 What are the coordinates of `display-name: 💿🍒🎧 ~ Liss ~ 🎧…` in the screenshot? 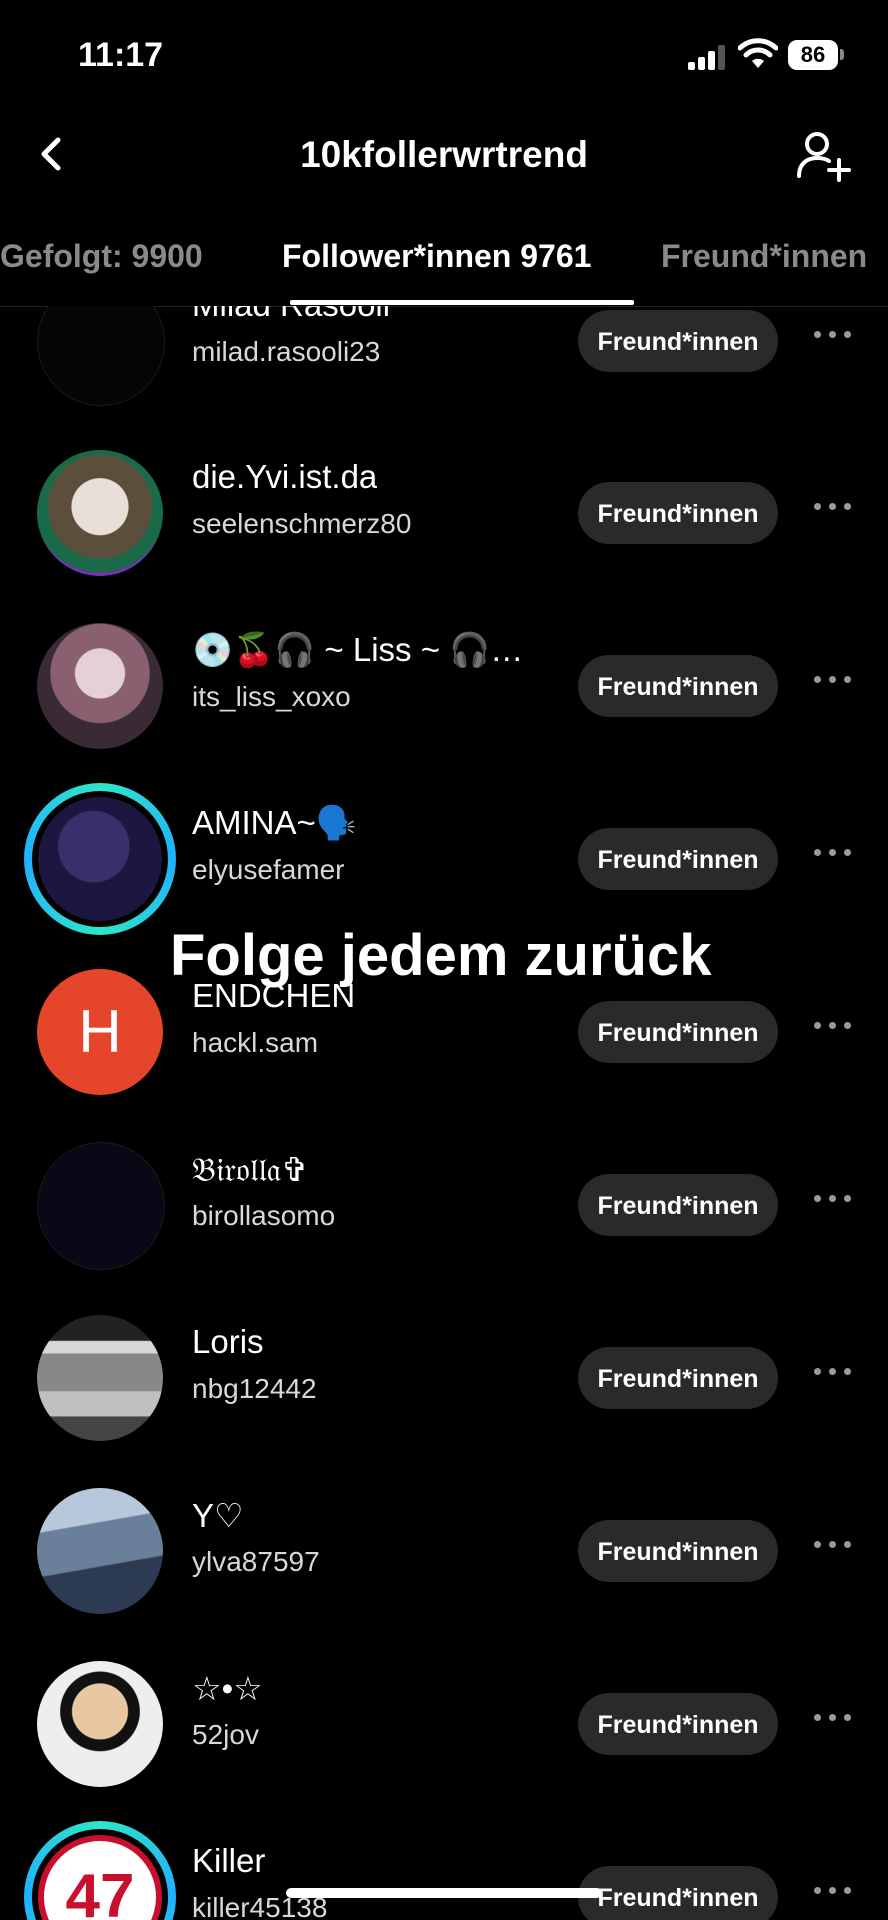 It's located at (358, 649).